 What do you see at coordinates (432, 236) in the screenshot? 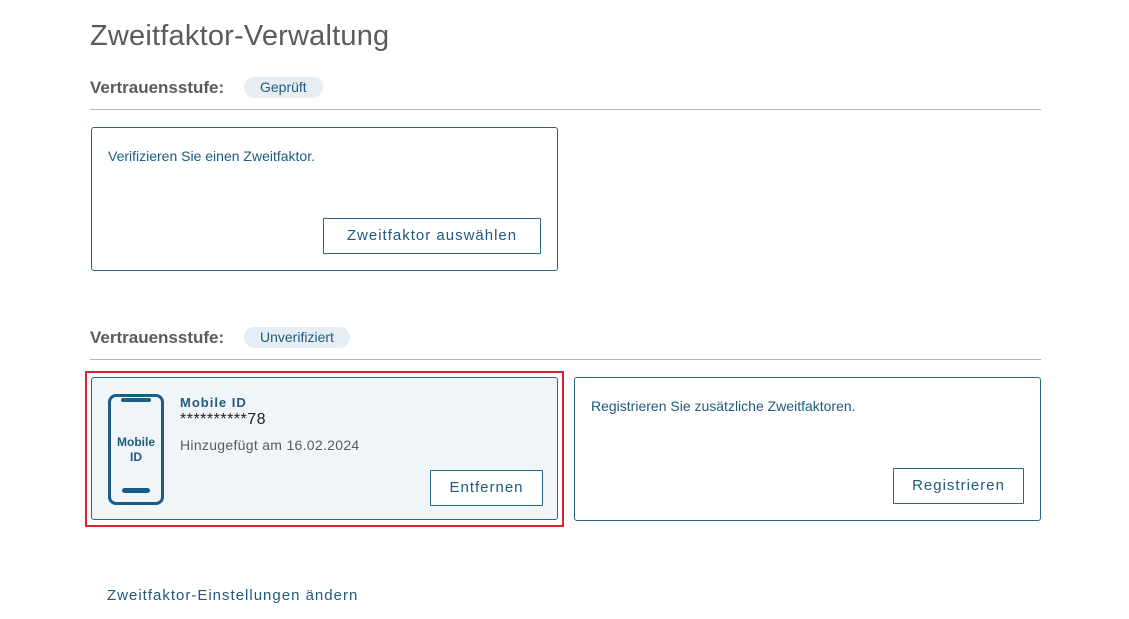
I see `select-second-factor-button: Zweitfaktor auswählen` at bounding box center [432, 236].